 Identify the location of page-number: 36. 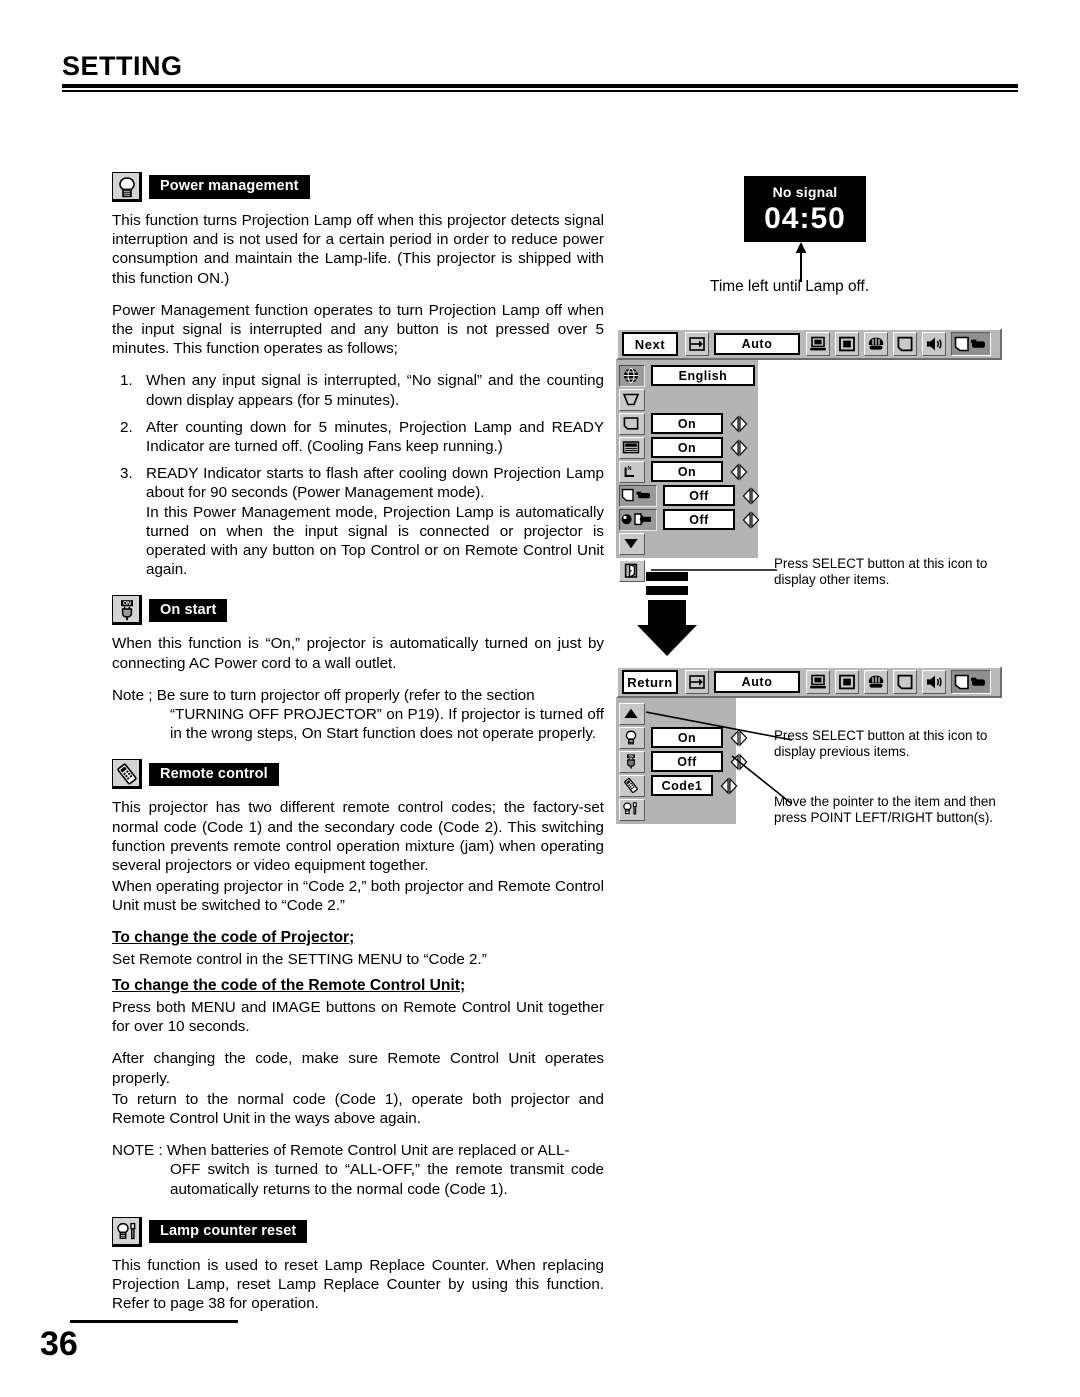
(59, 1344).